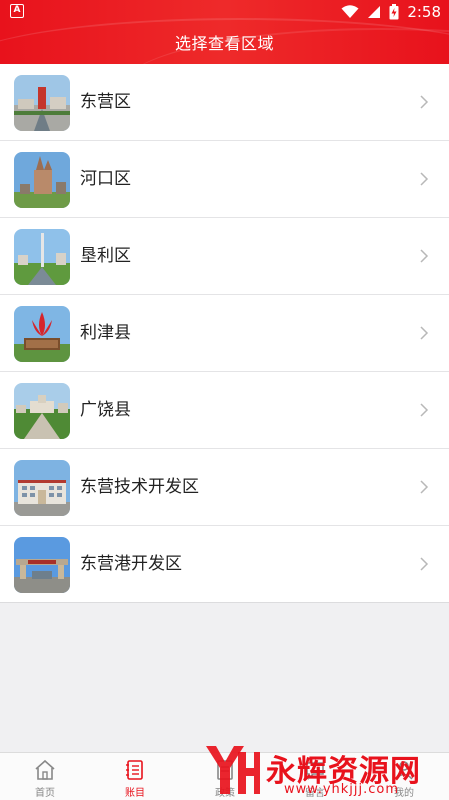 Image resolution: width=449 pixels, height=800 pixels. I want to click on tab-policy: 政策, so click(225, 776).